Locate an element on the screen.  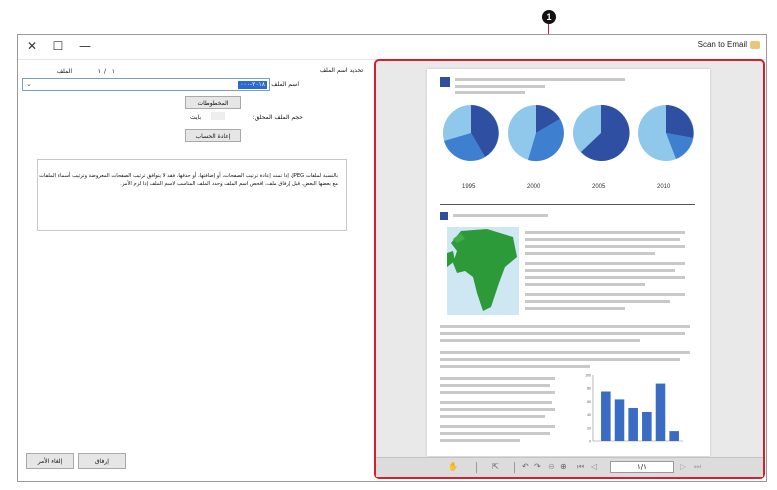
restore-icon: ☐ is located at coordinates (58, 46).